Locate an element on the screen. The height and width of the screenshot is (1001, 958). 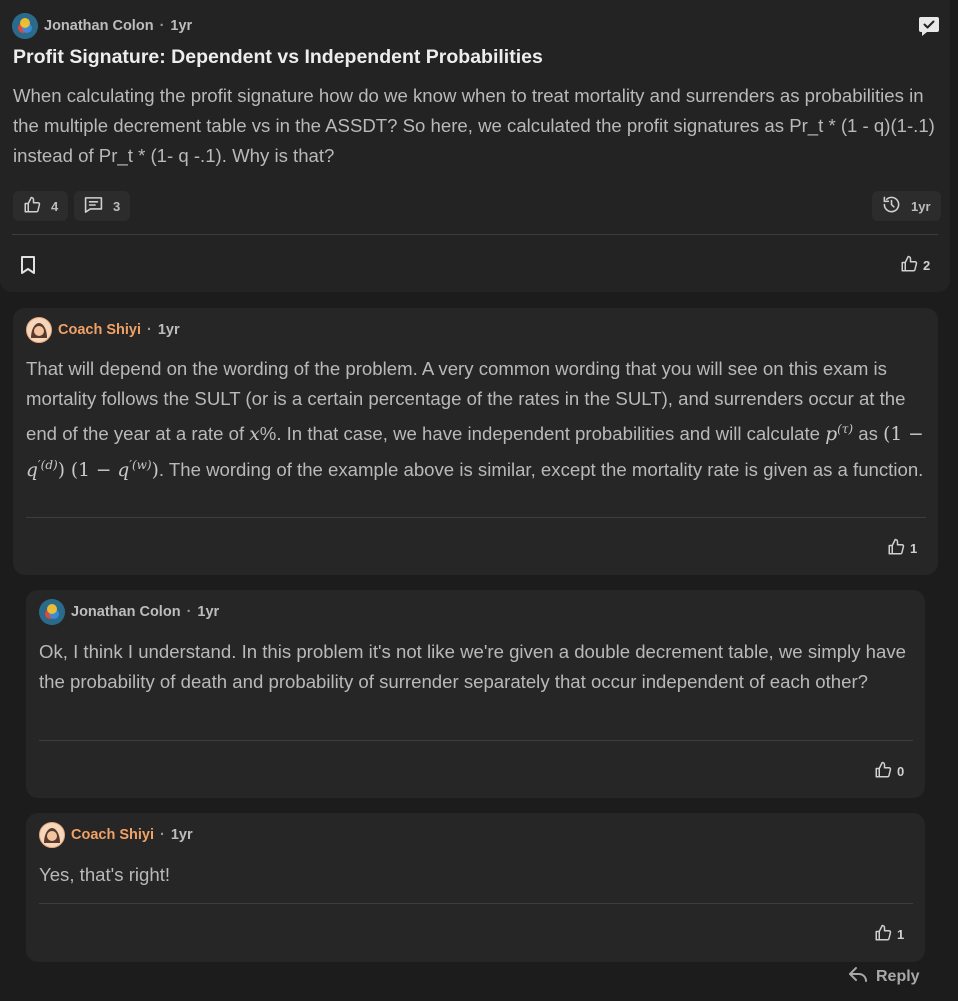
comment-author-row: Jonathan Colon · 1yr is located at coordinates (129, 612).